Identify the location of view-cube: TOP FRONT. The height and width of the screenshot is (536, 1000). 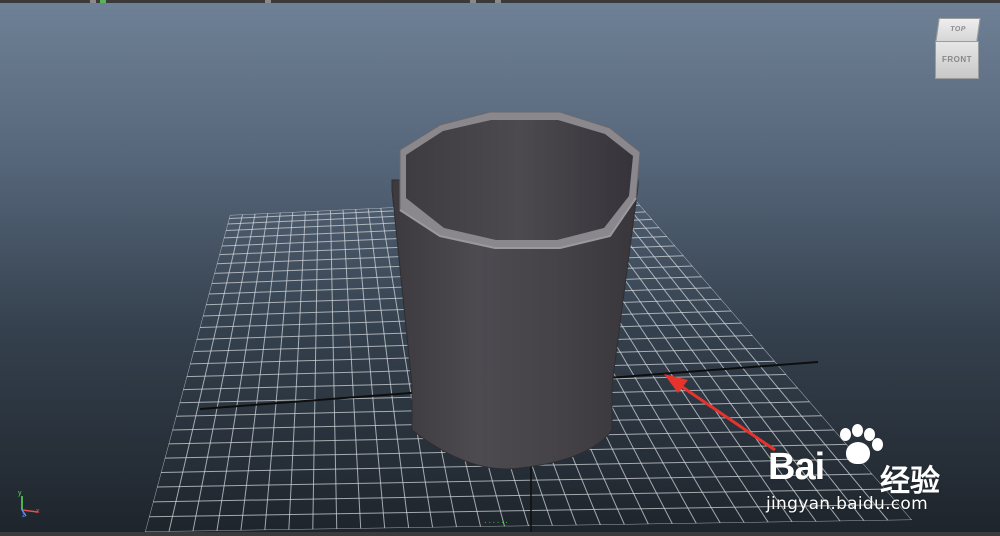
(955, 49).